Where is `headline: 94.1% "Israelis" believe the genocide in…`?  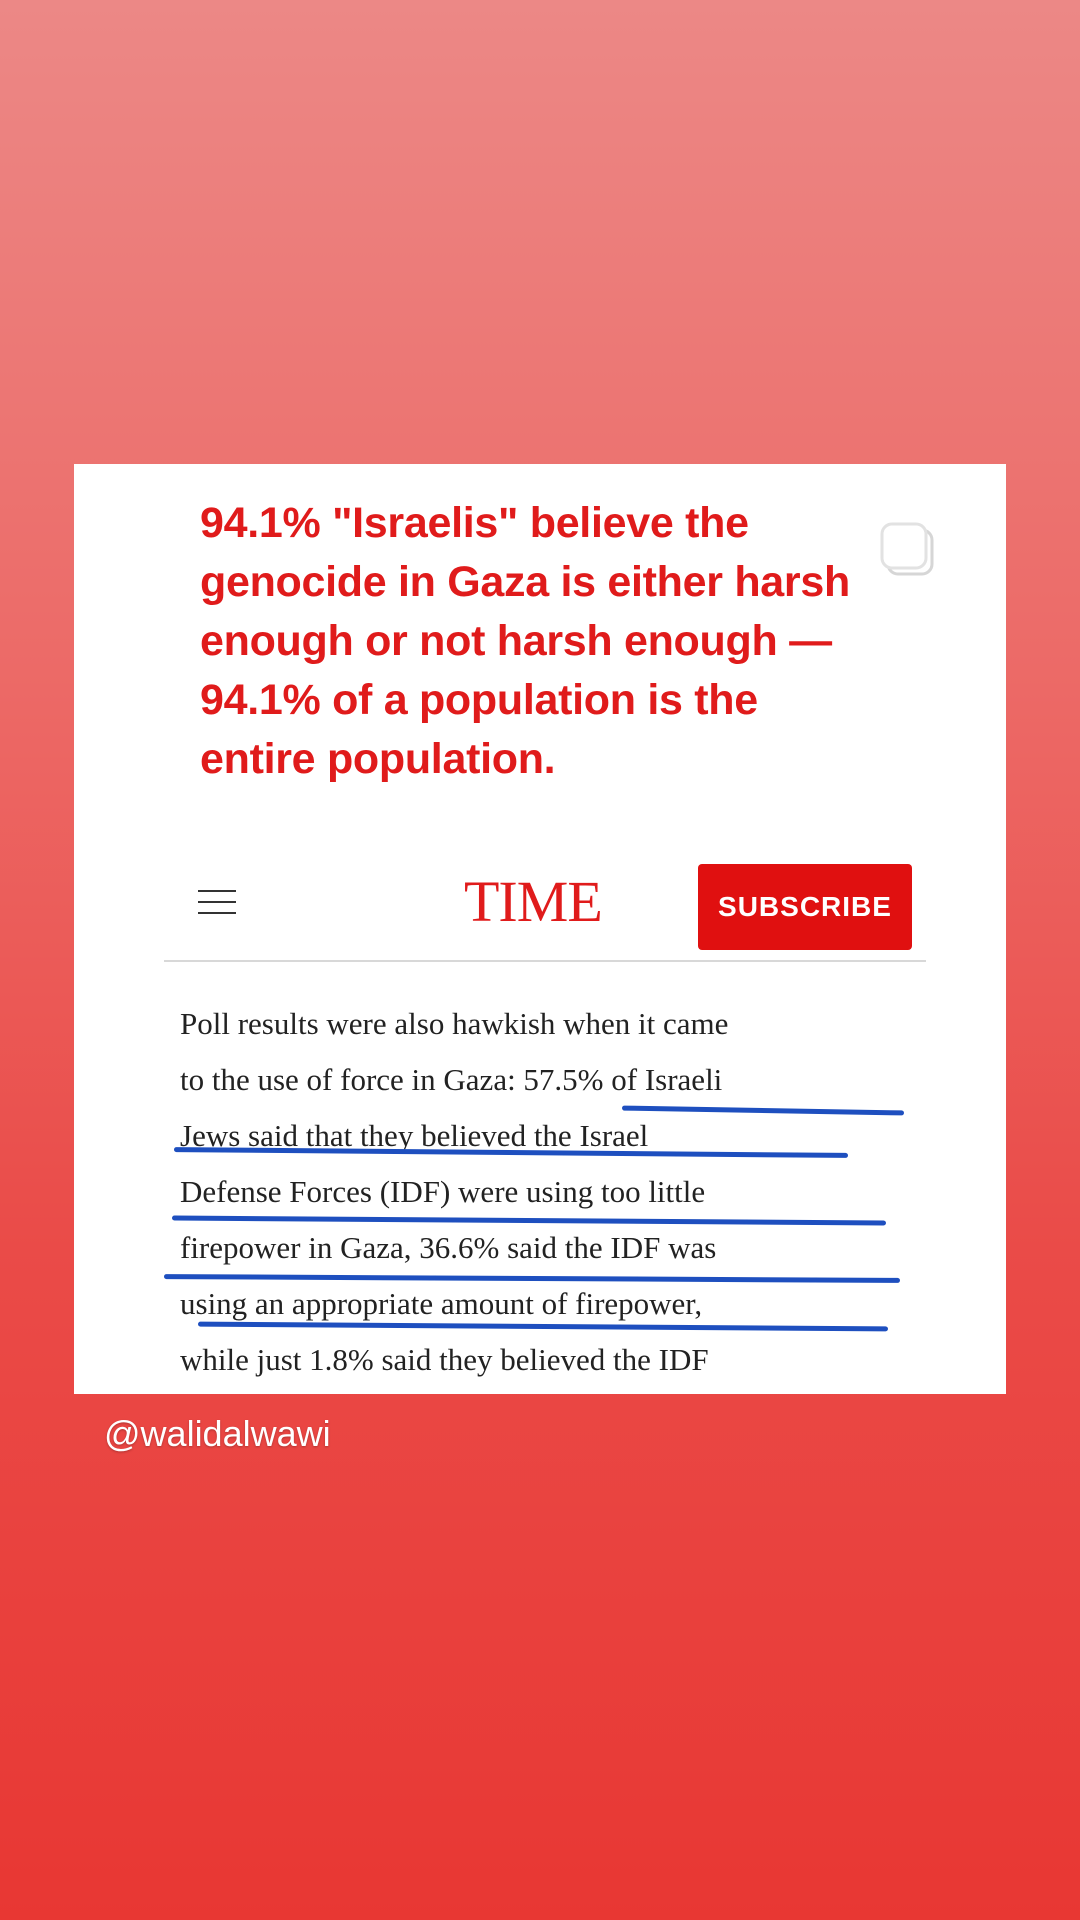 headline: 94.1% "Israelis" believe the genocide in… is located at coordinates (550, 641).